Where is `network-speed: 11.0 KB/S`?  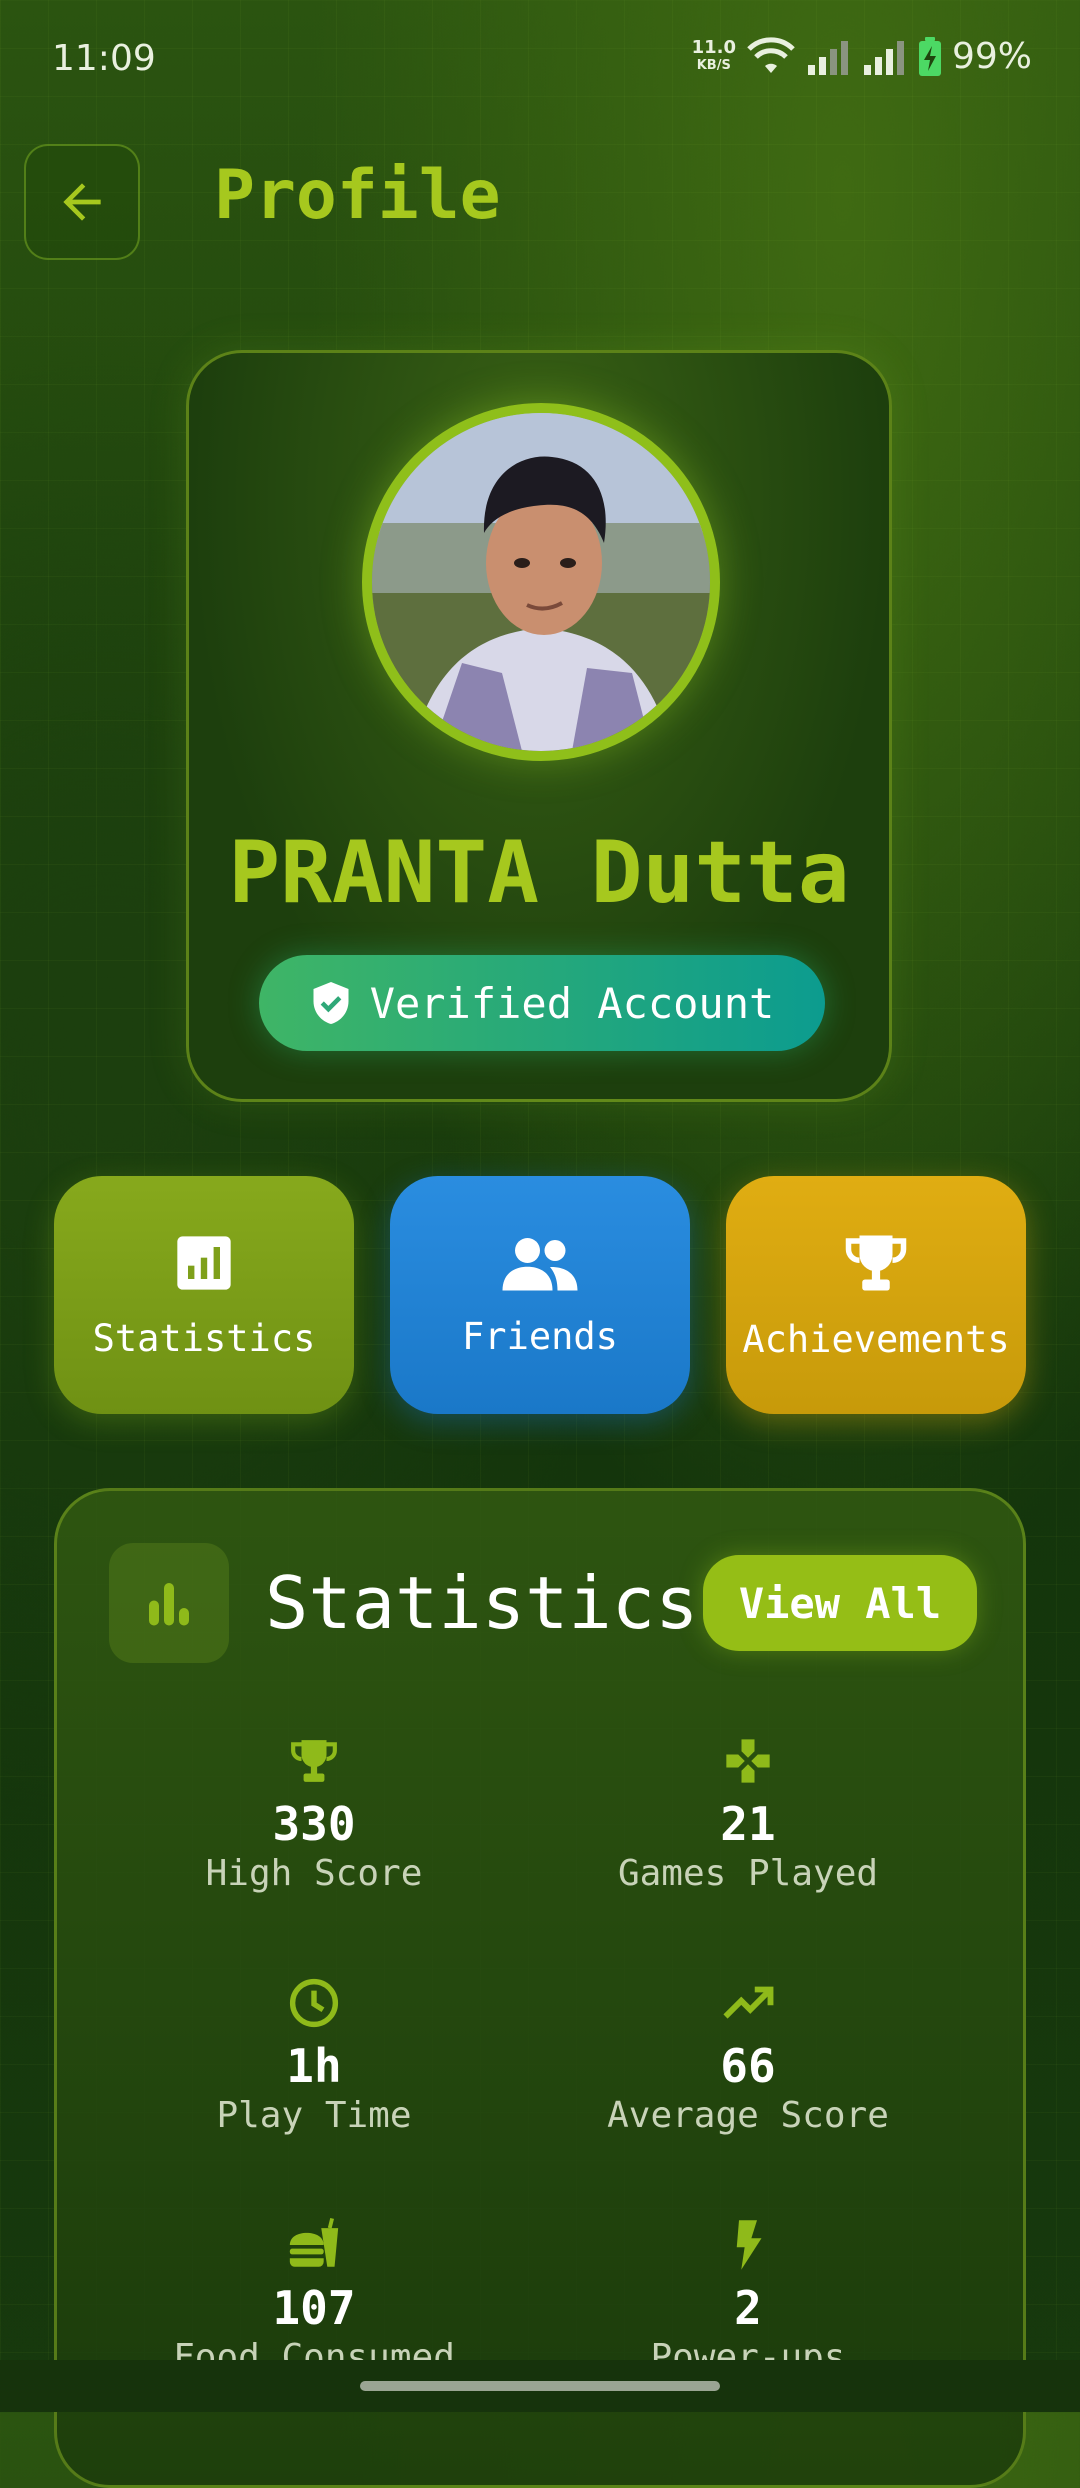
network-speed: 11.0 KB/S is located at coordinates (713, 55).